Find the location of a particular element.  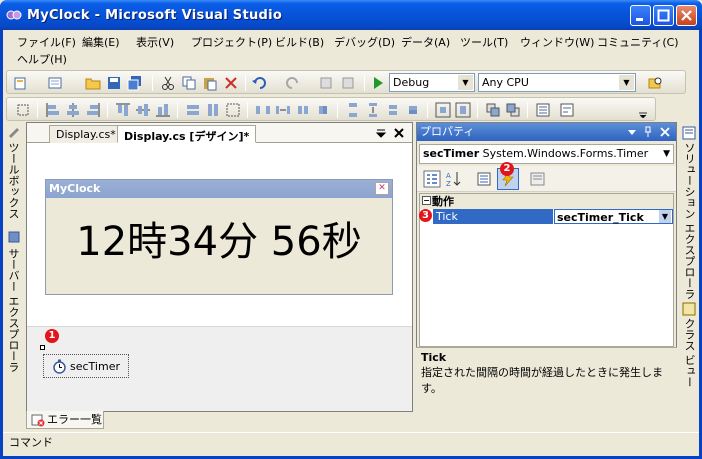

menu-data: データ(A) is located at coordinates (425, 42).